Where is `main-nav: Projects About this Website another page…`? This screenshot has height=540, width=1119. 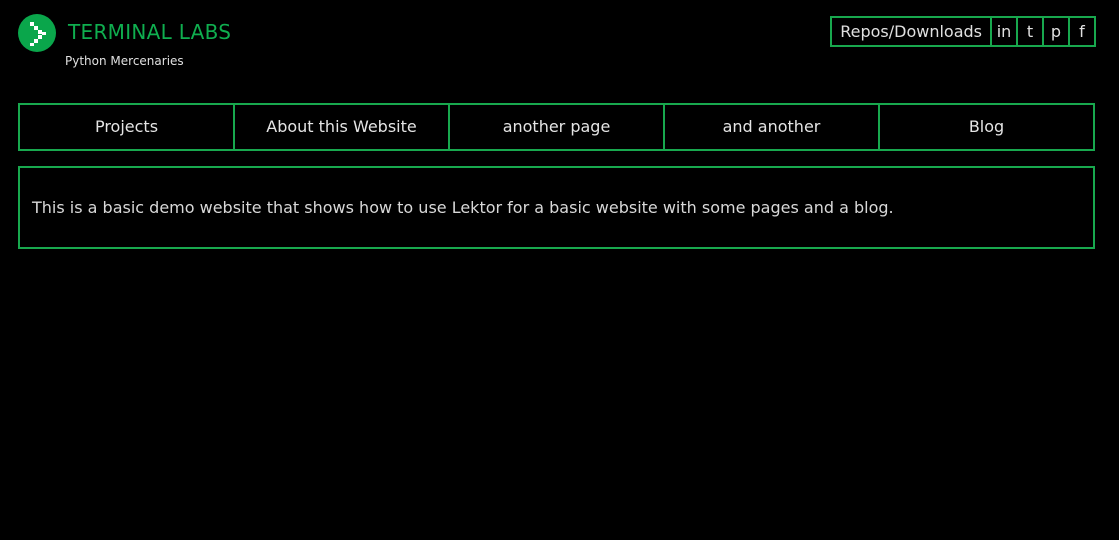
main-nav: Projects About this Website another page… is located at coordinates (556, 127).